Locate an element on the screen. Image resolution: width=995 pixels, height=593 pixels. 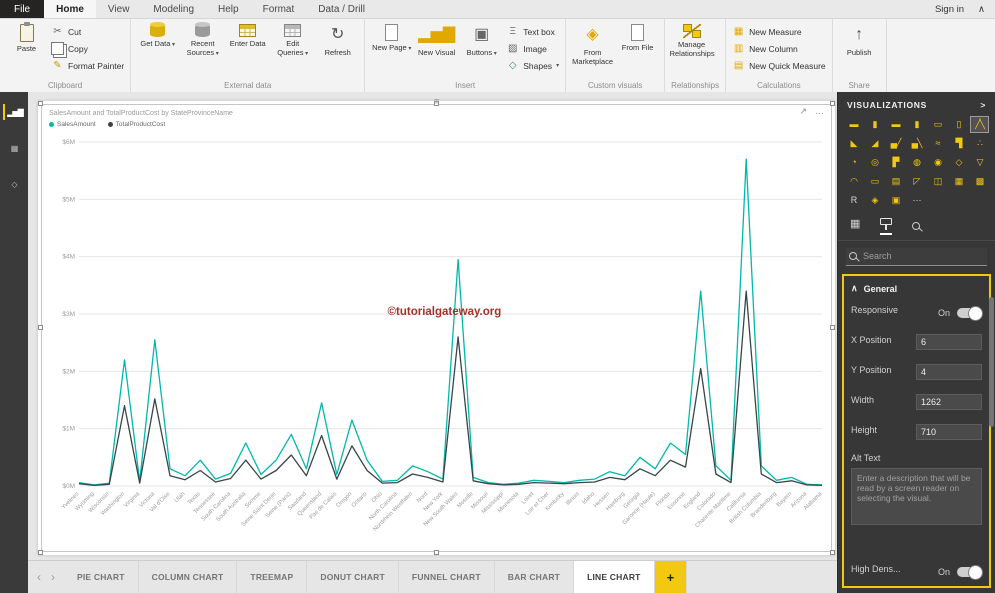
text-box-button: Ξ Text box is located at coordinates (532, 31).